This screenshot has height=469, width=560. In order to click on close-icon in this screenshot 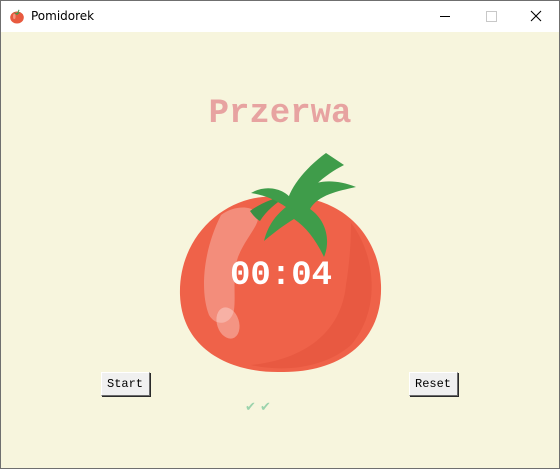, I will do `click(536, 16)`.